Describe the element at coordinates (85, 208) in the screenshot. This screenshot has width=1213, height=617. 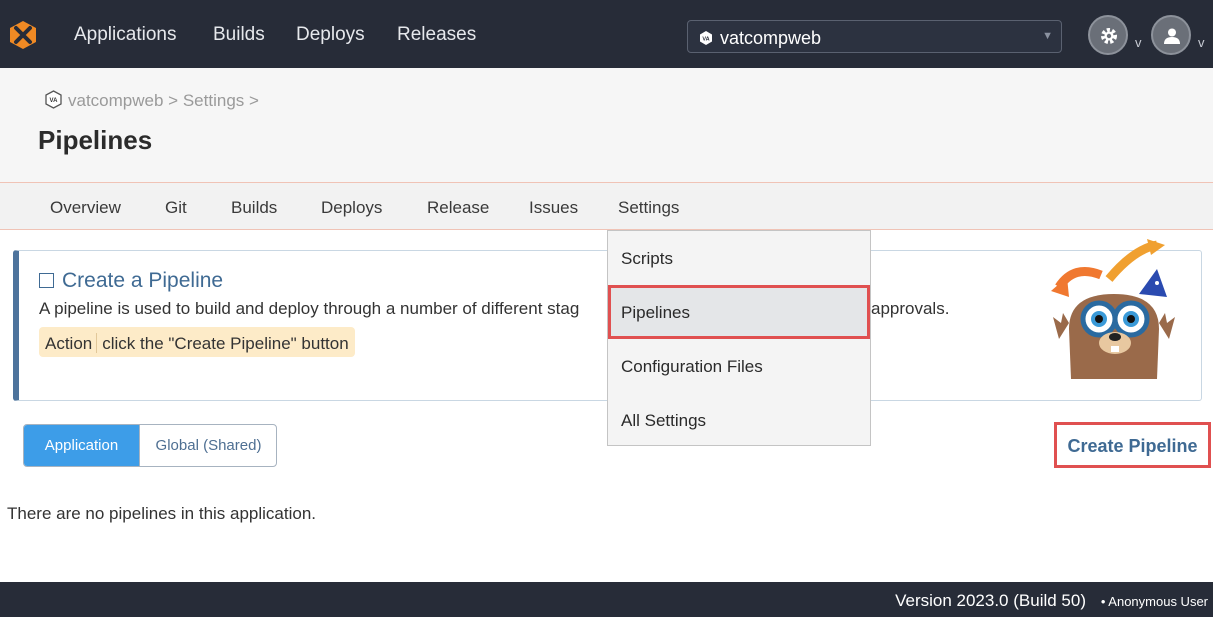
I see `tab-overview: Overview` at that location.